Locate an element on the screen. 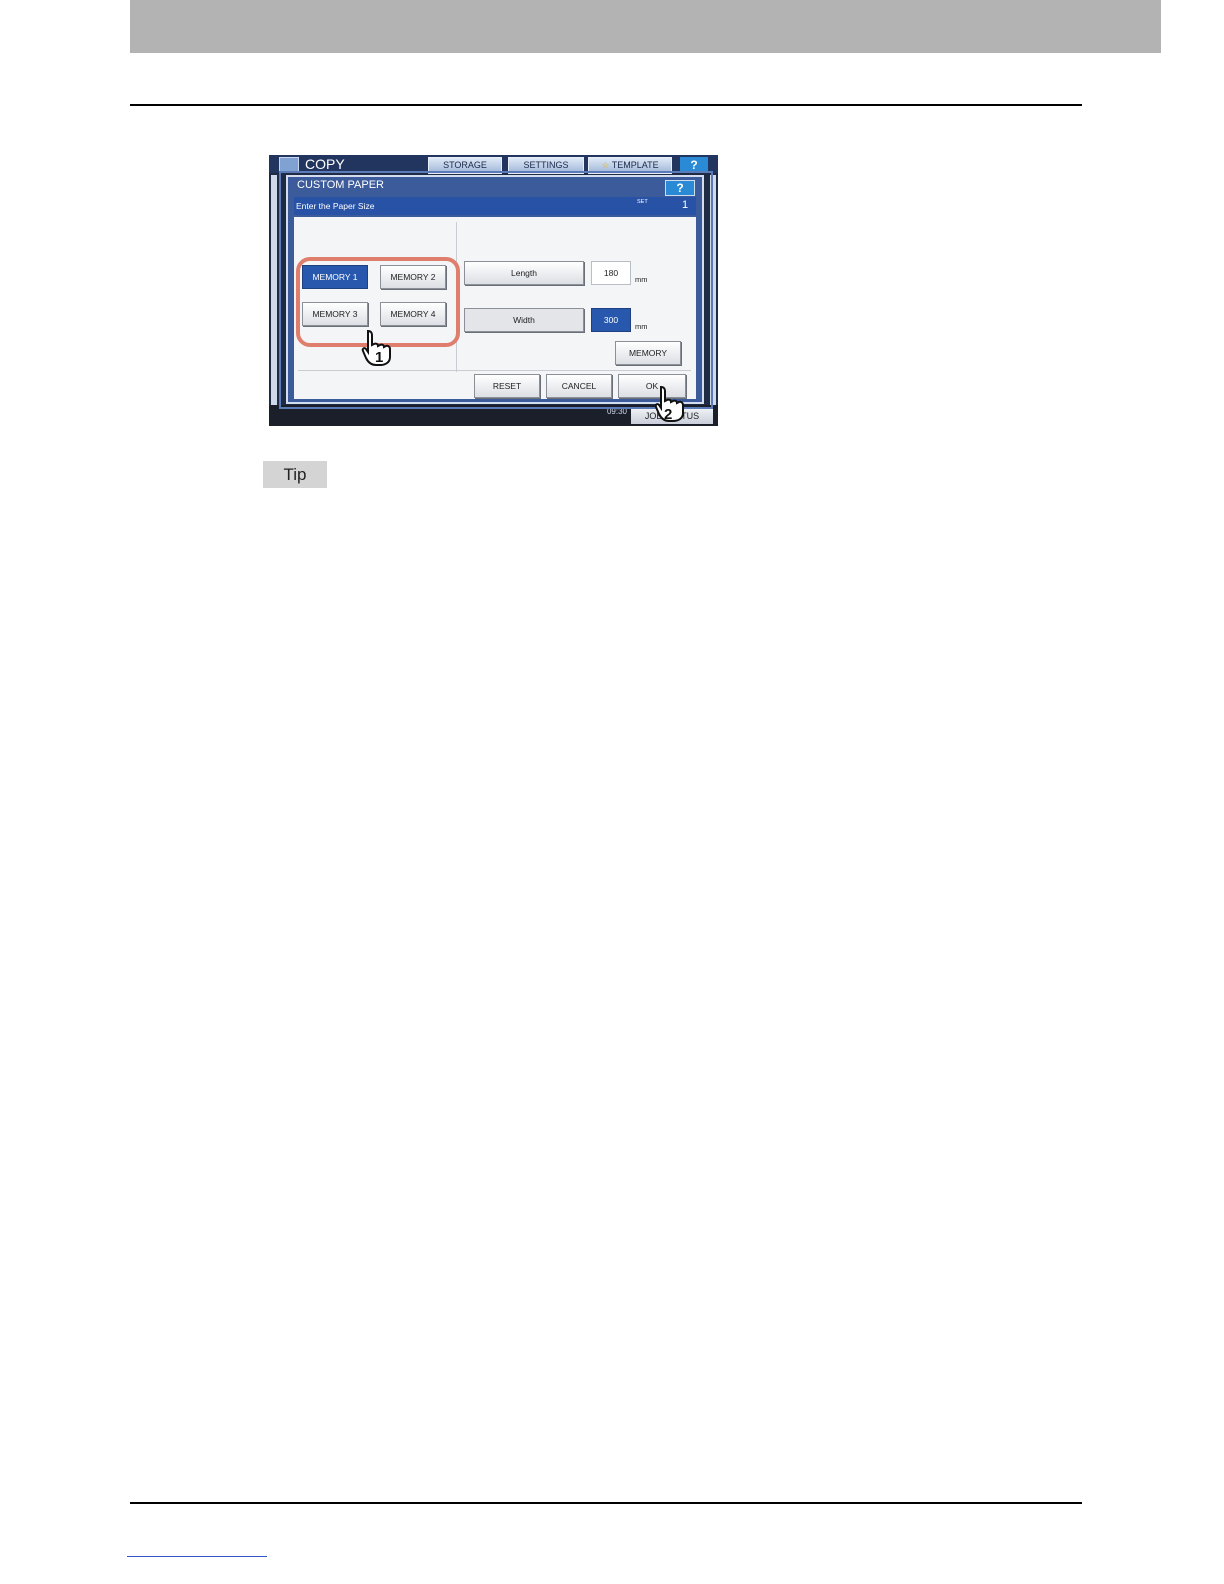  reset-button: RESET is located at coordinates (507, 386).